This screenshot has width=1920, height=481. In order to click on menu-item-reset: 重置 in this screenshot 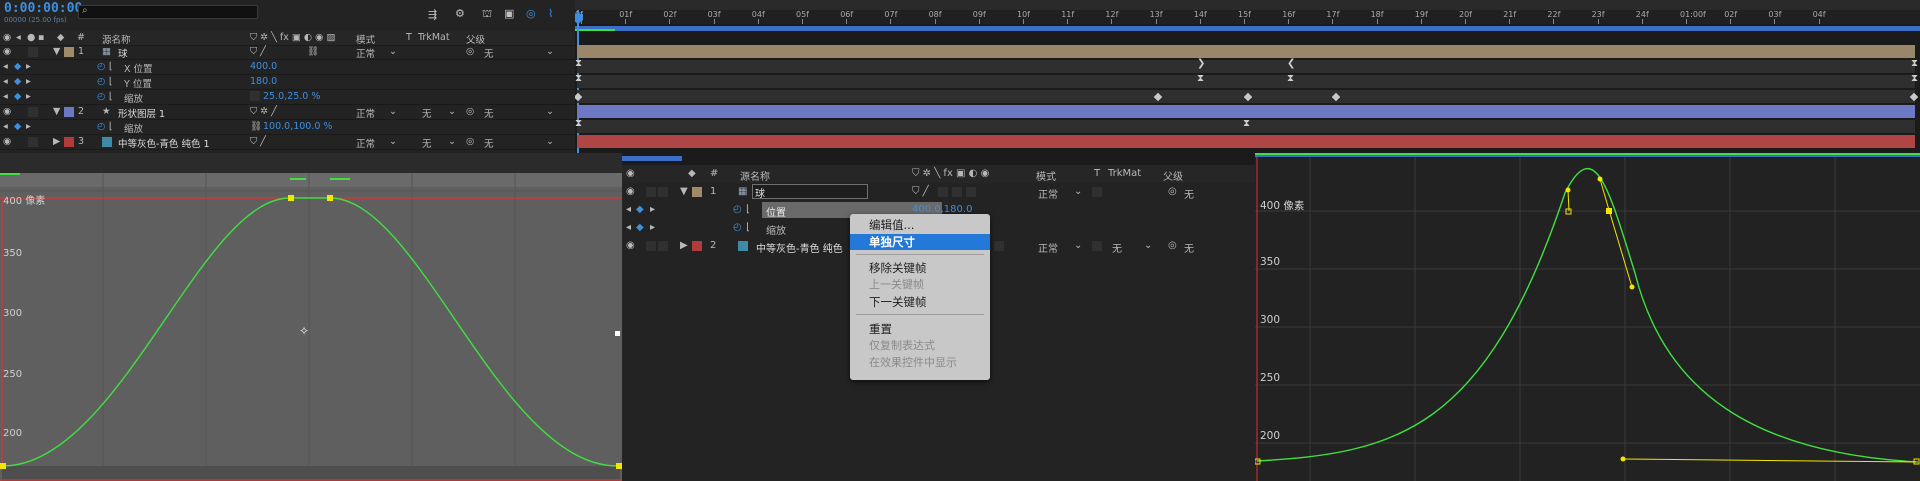, I will do `click(920, 329)`.